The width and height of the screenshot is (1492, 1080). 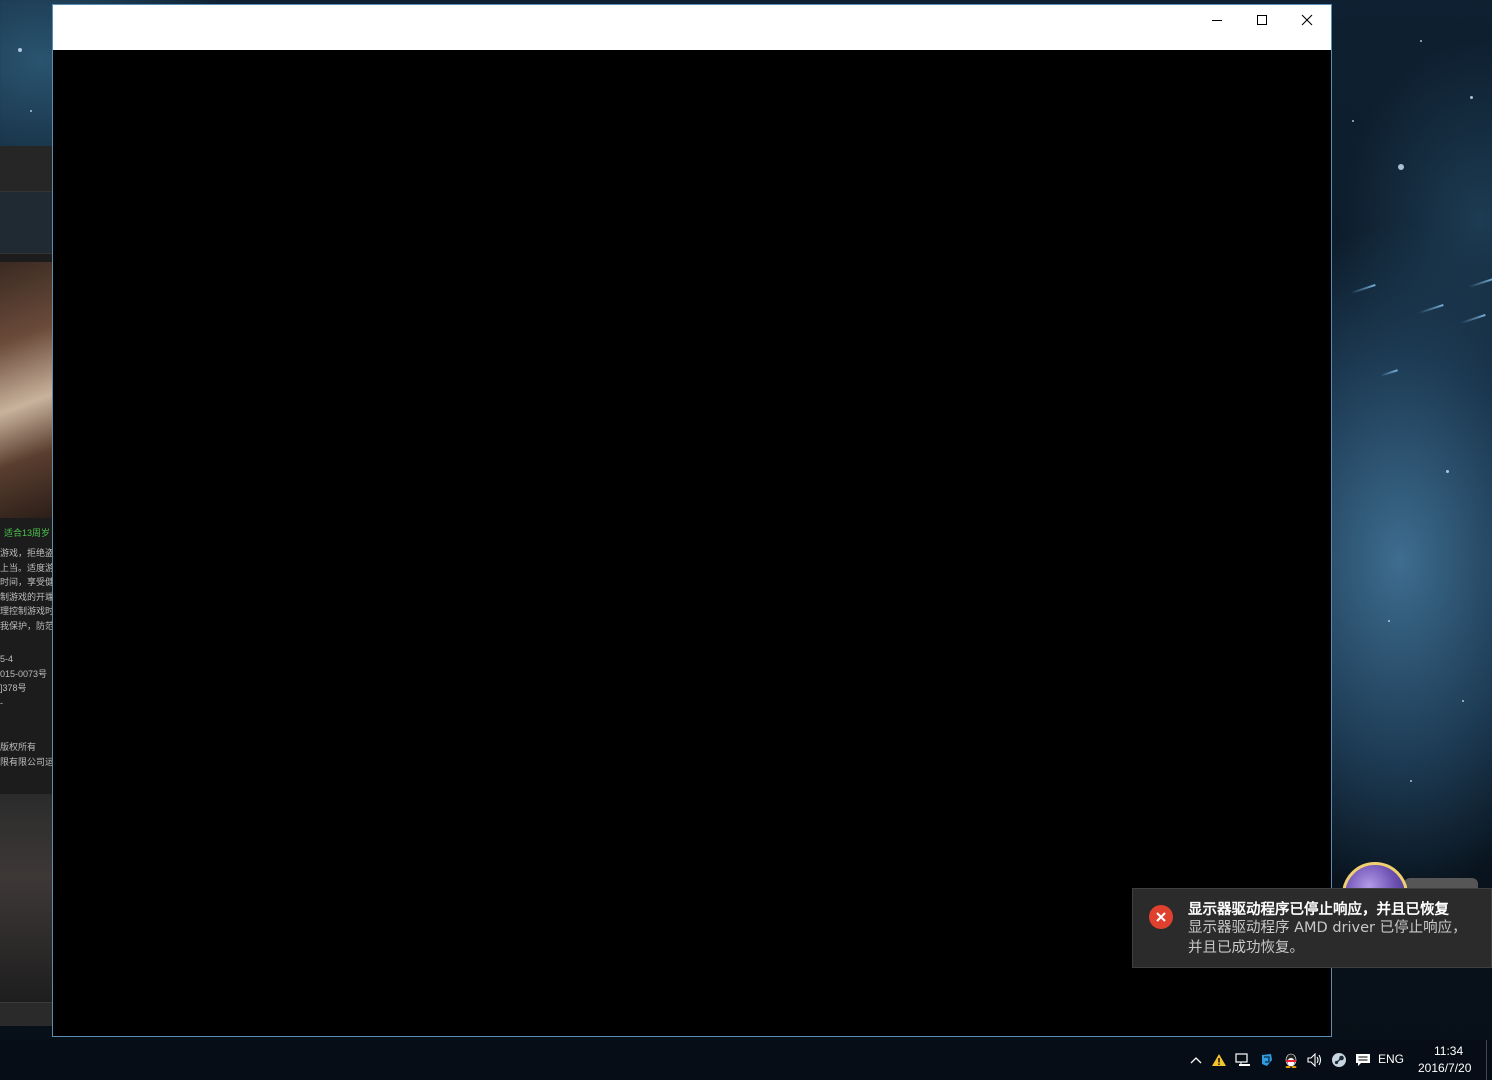 What do you see at coordinates (27, 567) in the screenshot?
I see `notice-line: 上当。适度游` at bounding box center [27, 567].